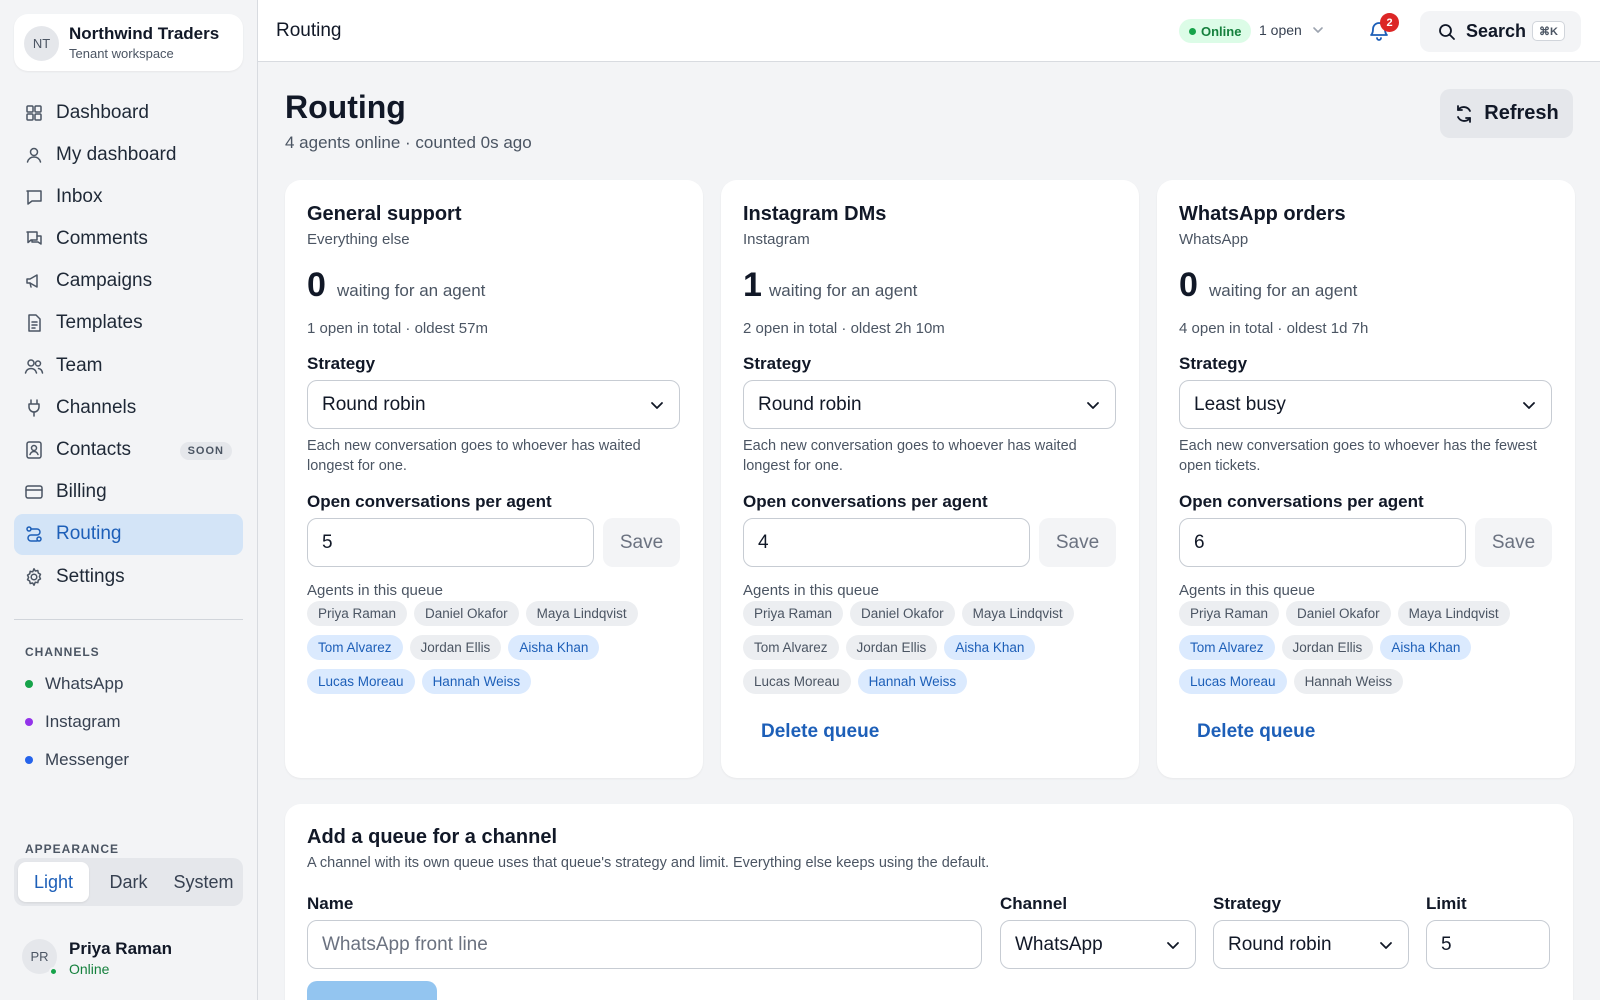 This screenshot has height=1000, width=1600. What do you see at coordinates (87, 759) in the screenshot?
I see `channel-label: Messenger` at bounding box center [87, 759].